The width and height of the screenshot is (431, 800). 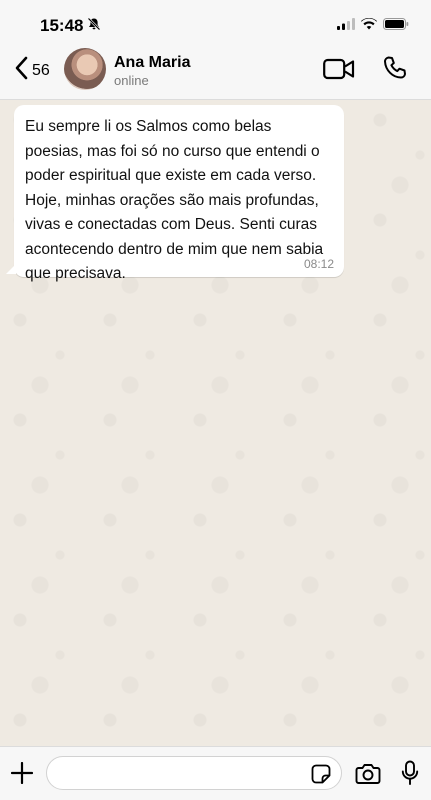 What do you see at coordinates (41, 70) in the screenshot?
I see `unread-count: 56` at bounding box center [41, 70].